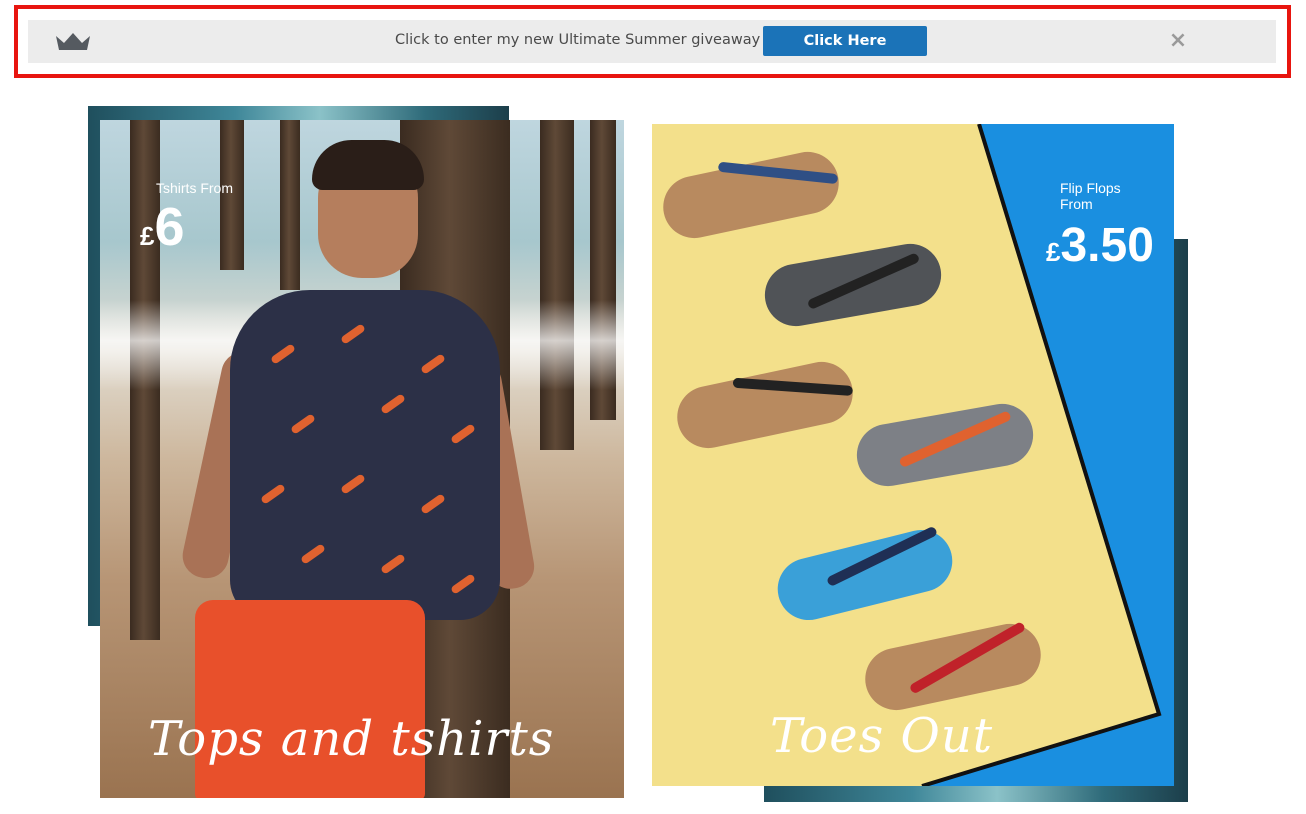 This screenshot has width=1306, height=814. What do you see at coordinates (1090, 188) in the screenshot?
I see `price-label-line1: Flip Flops` at bounding box center [1090, 188].